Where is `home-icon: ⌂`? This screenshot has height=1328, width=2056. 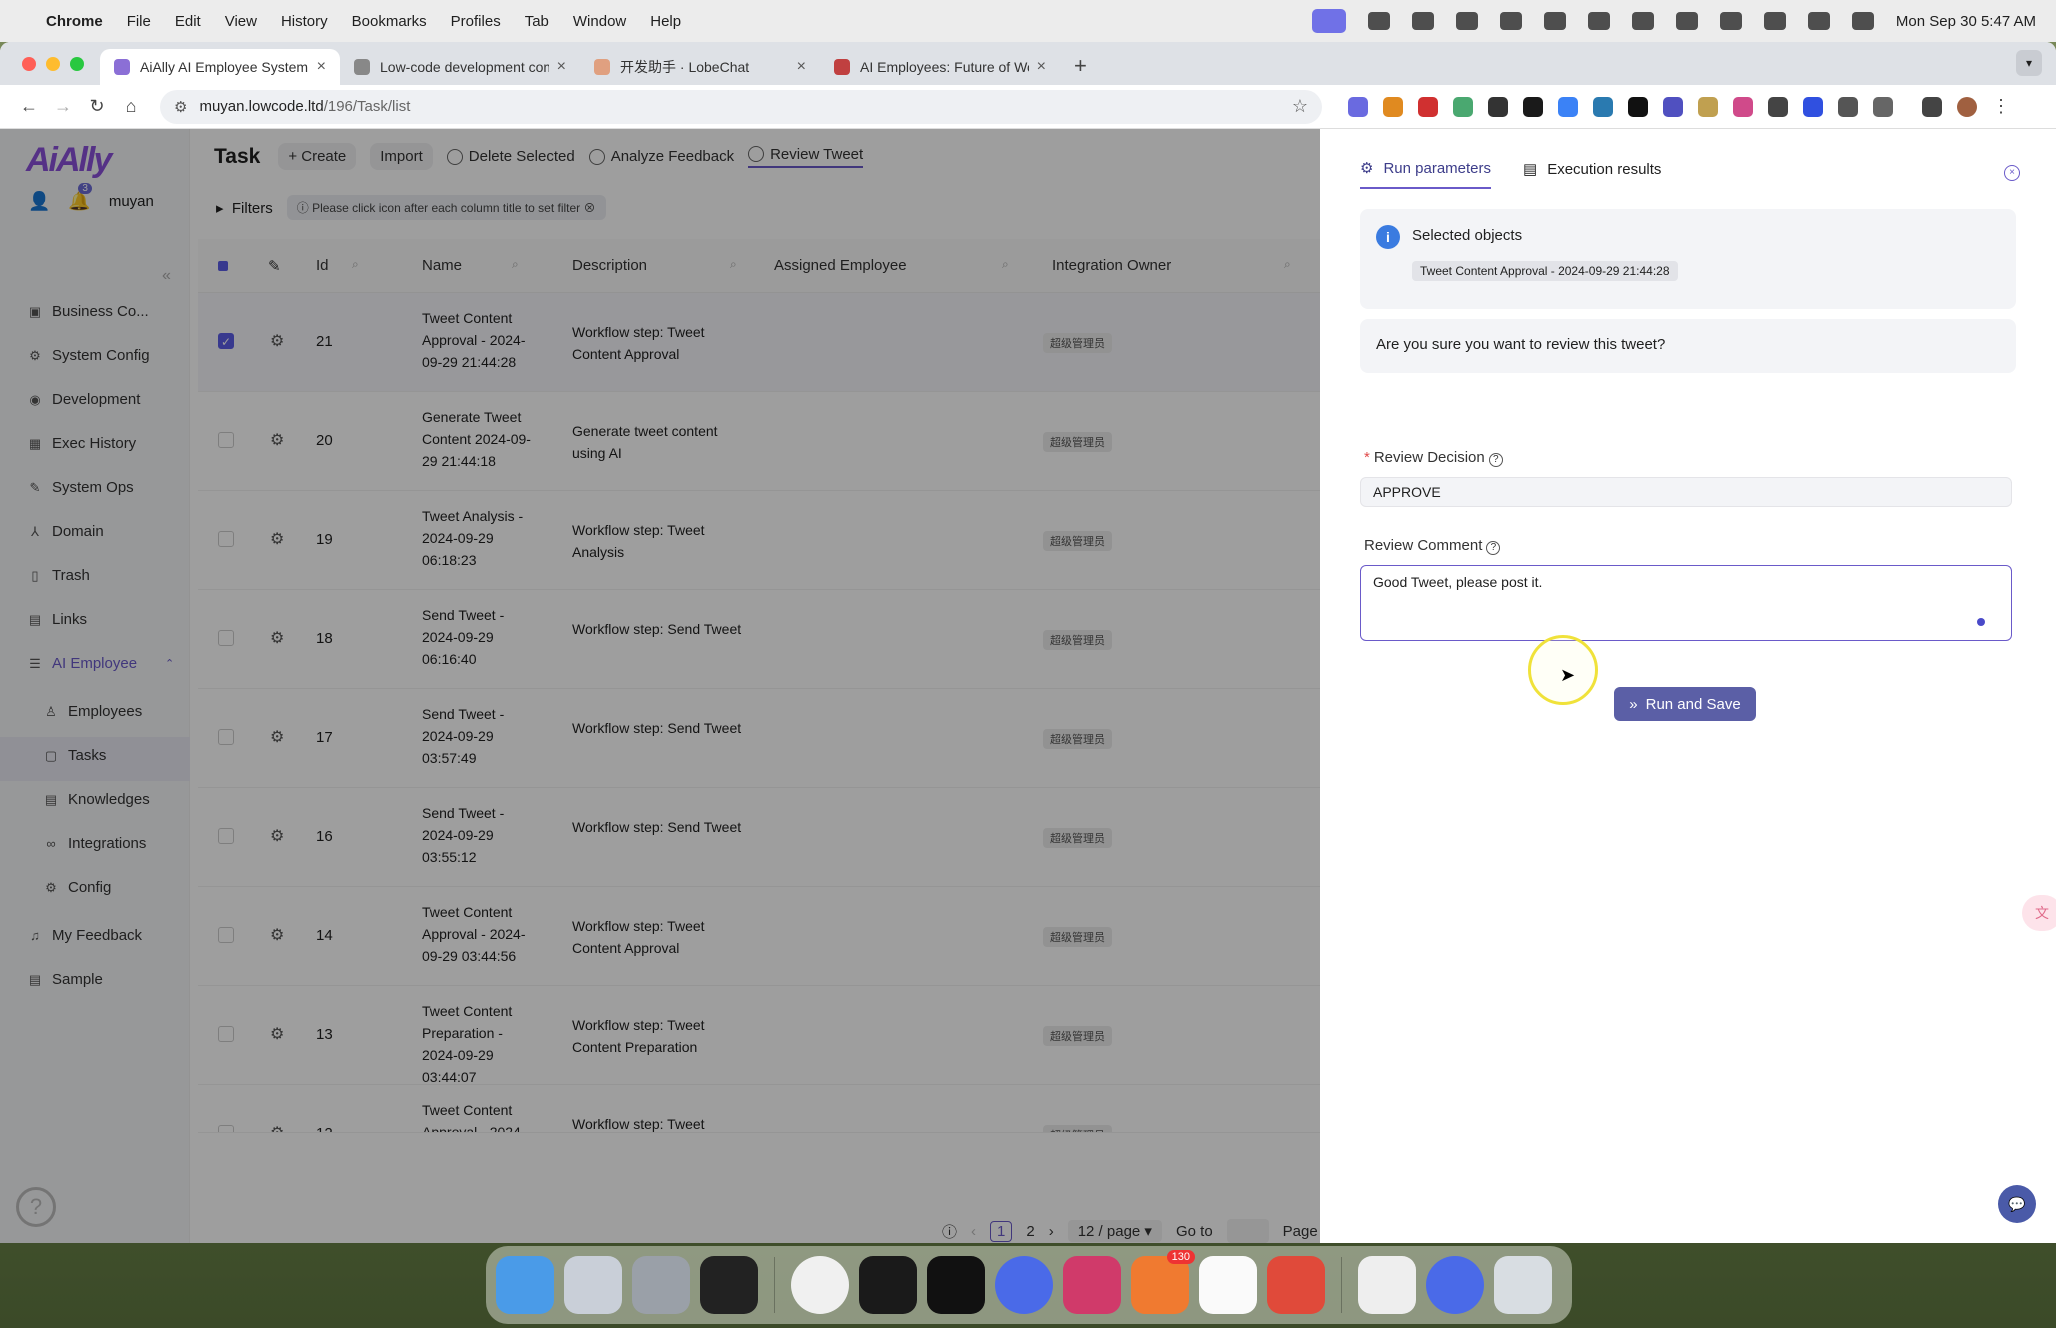
home-icon: ⌂ is located at coordinates (131, 106).